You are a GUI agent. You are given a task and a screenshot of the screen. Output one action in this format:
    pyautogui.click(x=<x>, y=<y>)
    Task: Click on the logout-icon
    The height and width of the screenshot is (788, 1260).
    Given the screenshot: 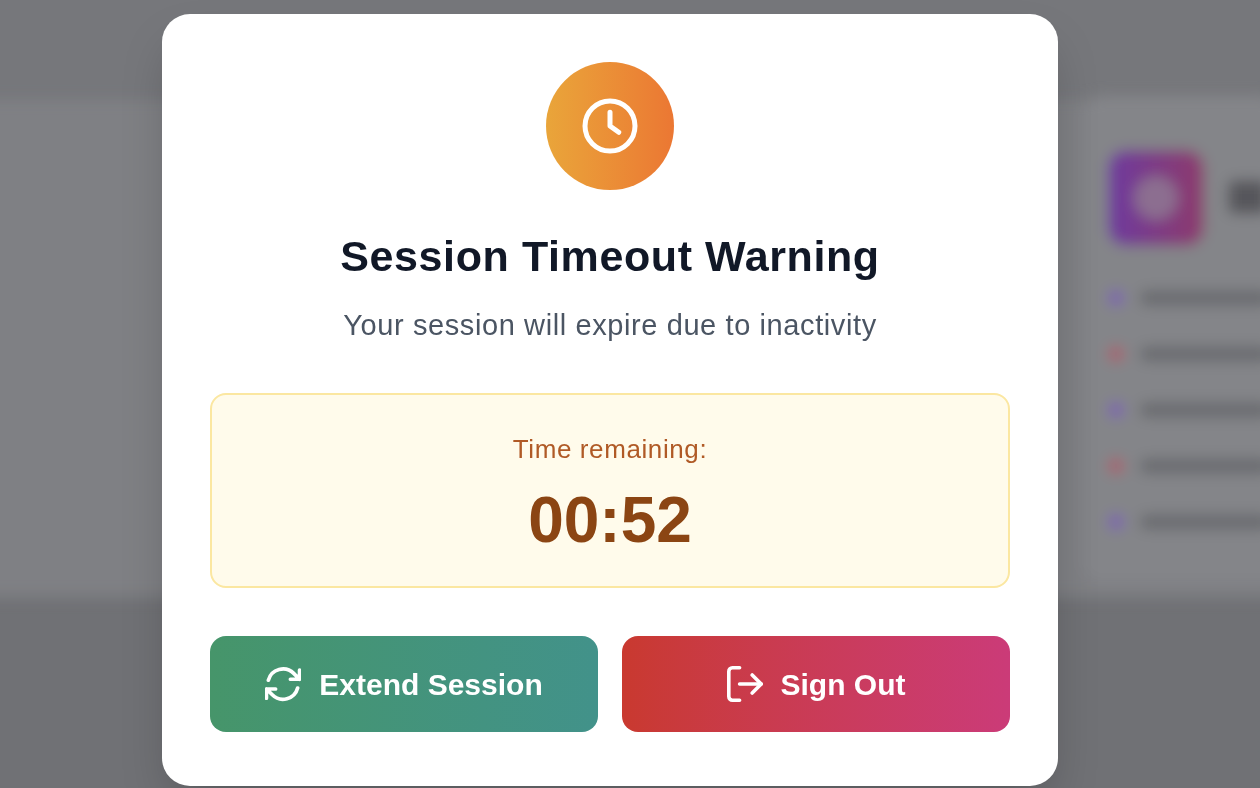 What is the action you would take?
    pyautogui.click(x=744, y=684)
    